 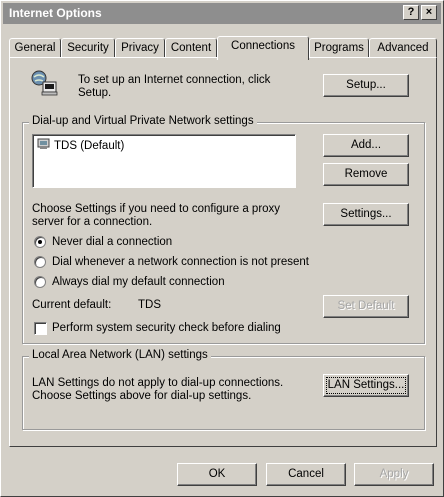 What do you see at coordinates (88, 48) in the screenshot?
I see `tab-security: Security` at bounding box center [88, 48].